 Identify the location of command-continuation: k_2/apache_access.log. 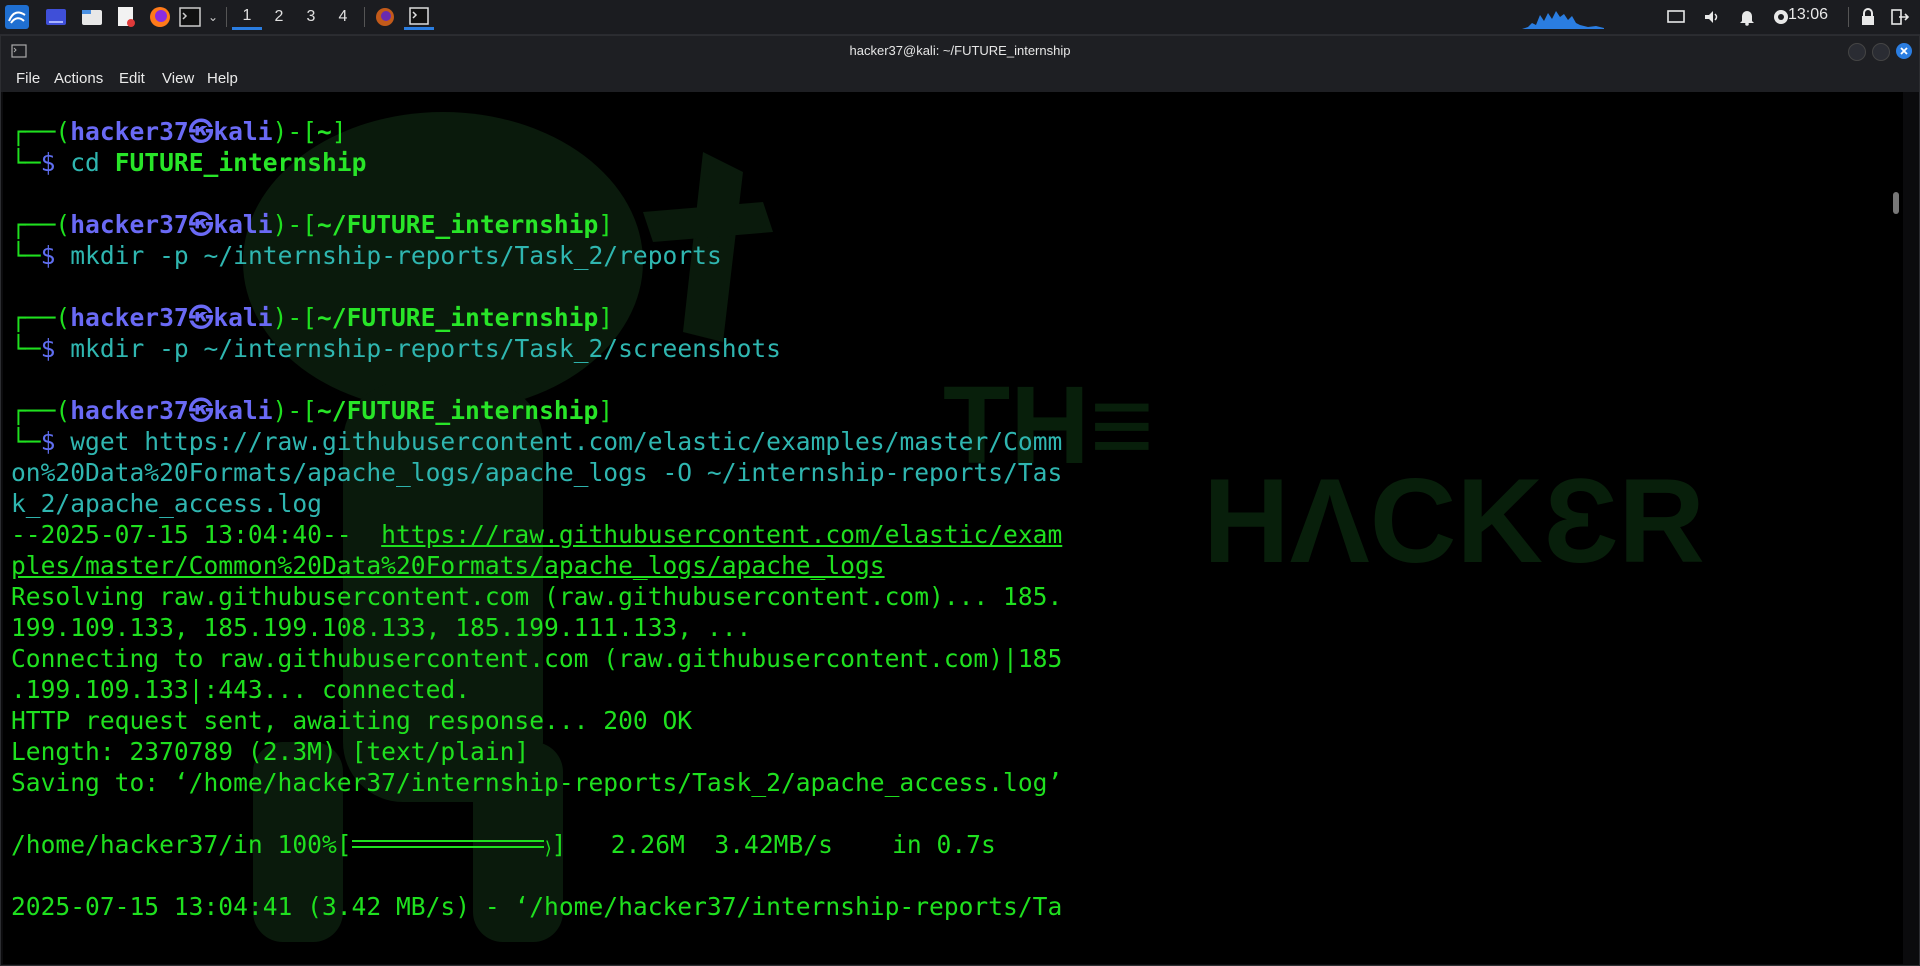
(166, 503).